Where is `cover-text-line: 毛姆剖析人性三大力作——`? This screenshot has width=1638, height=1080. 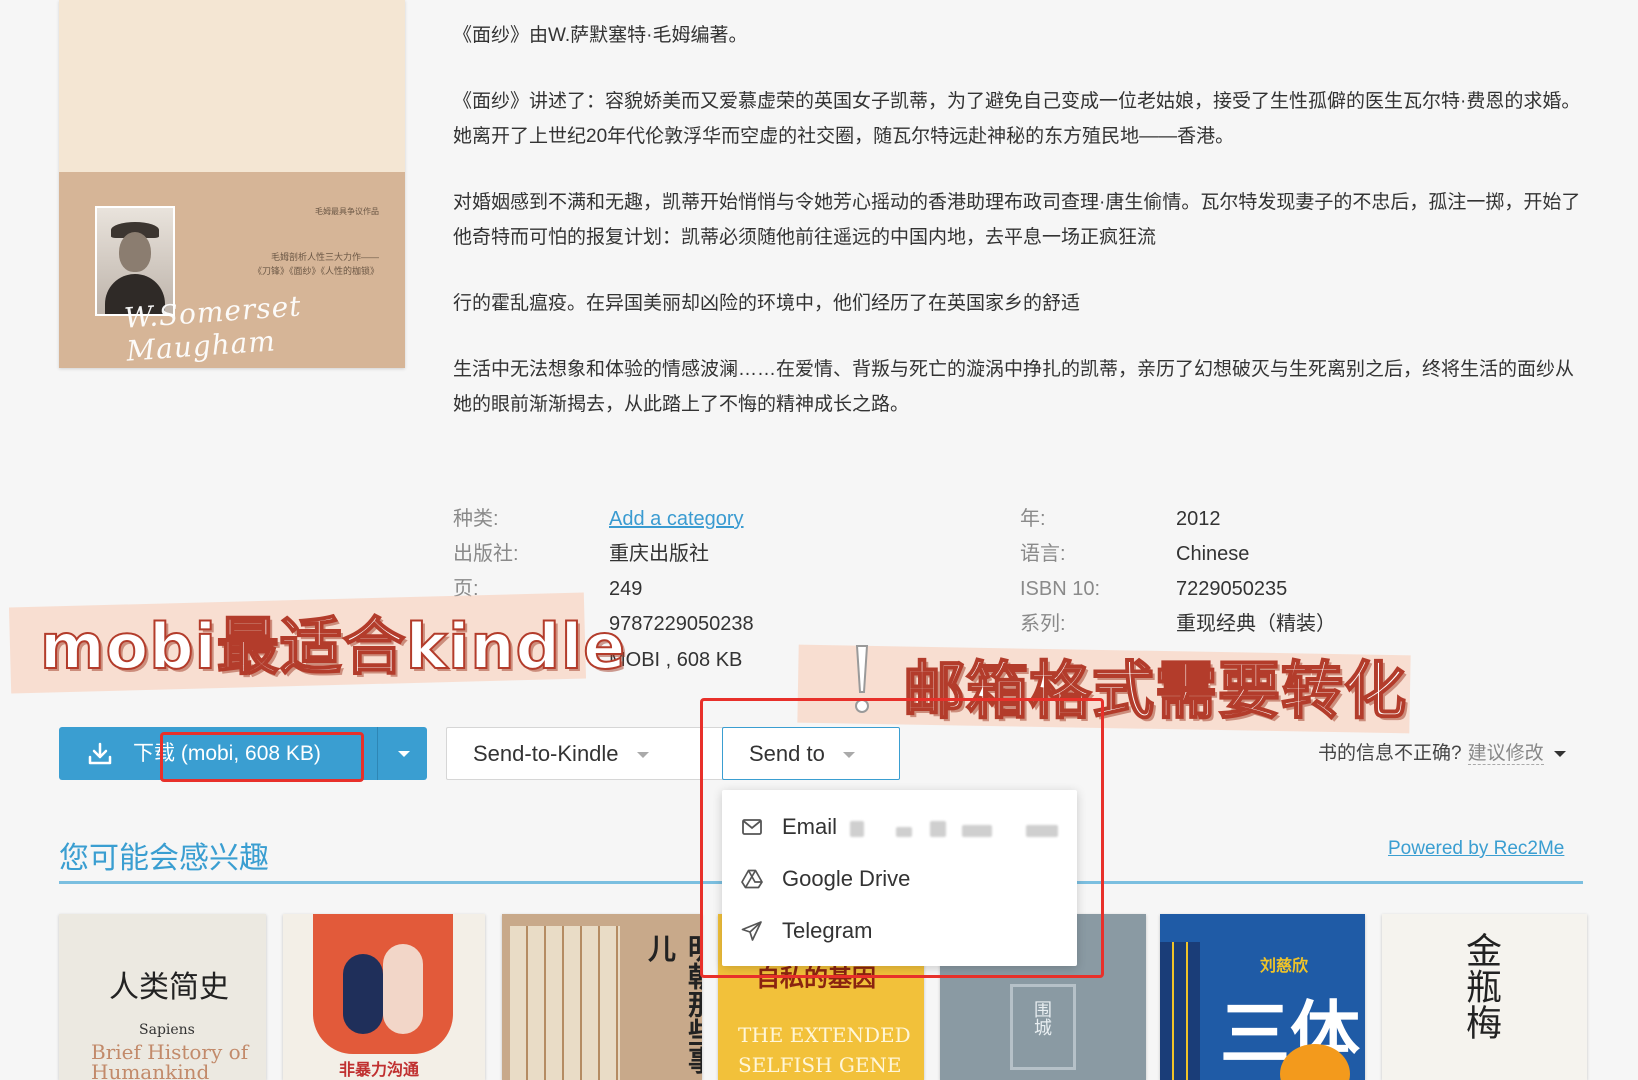 cover-text-line: 毛姆剖析人性三大力作—— is located at coordinates (324, 257).